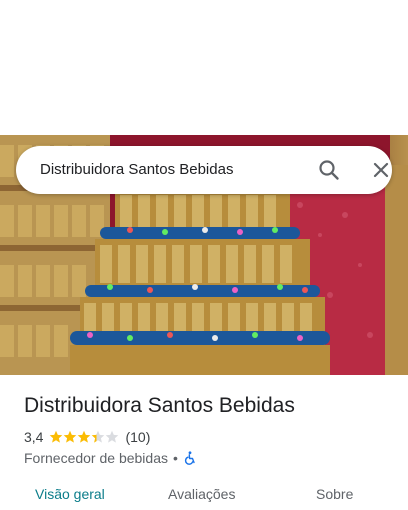 This screenshot has height=510, width=408. Describe the element at coordinates (334, 494) in the screenshot. I see `tab-about: Sobre` at that location.